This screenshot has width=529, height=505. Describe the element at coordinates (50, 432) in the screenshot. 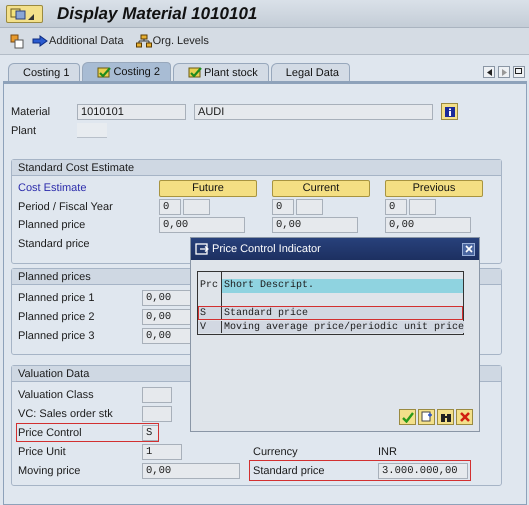

I see `field-label: Price Control` at that location.